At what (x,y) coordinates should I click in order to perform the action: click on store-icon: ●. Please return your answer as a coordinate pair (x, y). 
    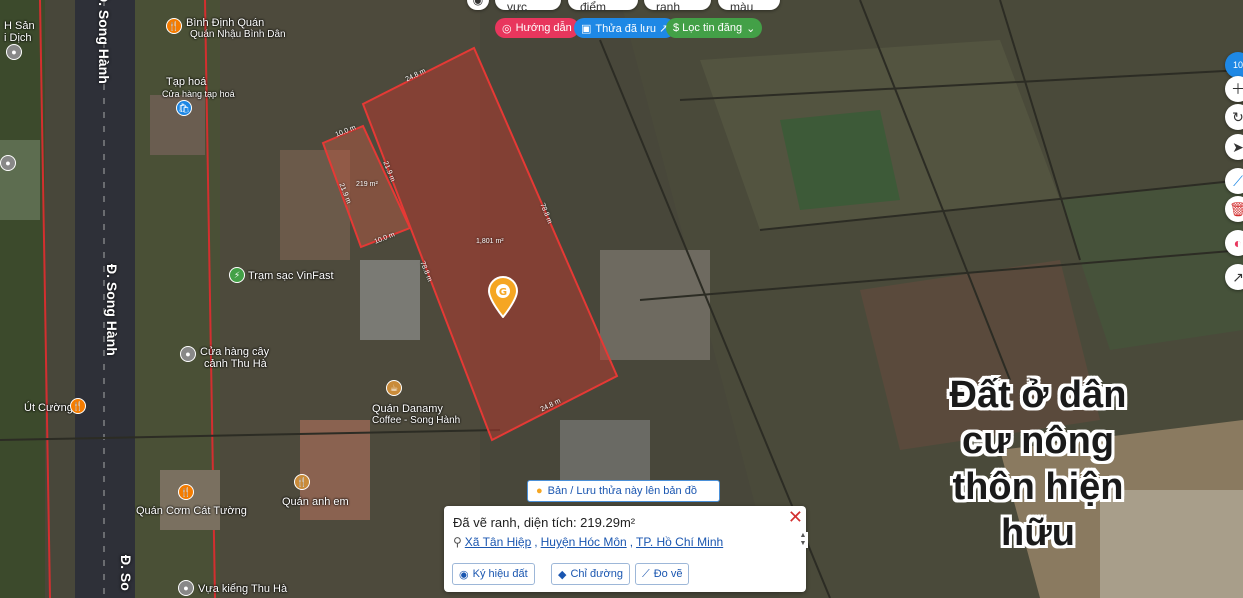
    Looking at the image, I should click on (188, 354).